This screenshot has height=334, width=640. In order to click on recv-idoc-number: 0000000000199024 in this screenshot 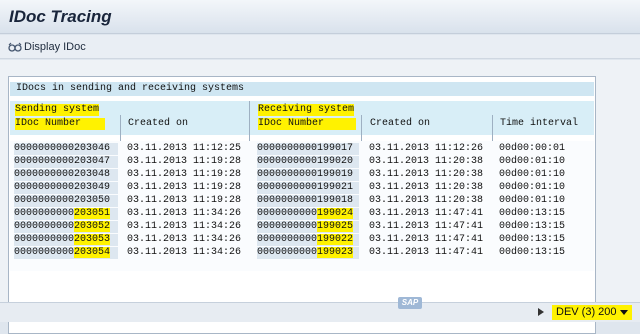, I will do `click(308, 214)`.